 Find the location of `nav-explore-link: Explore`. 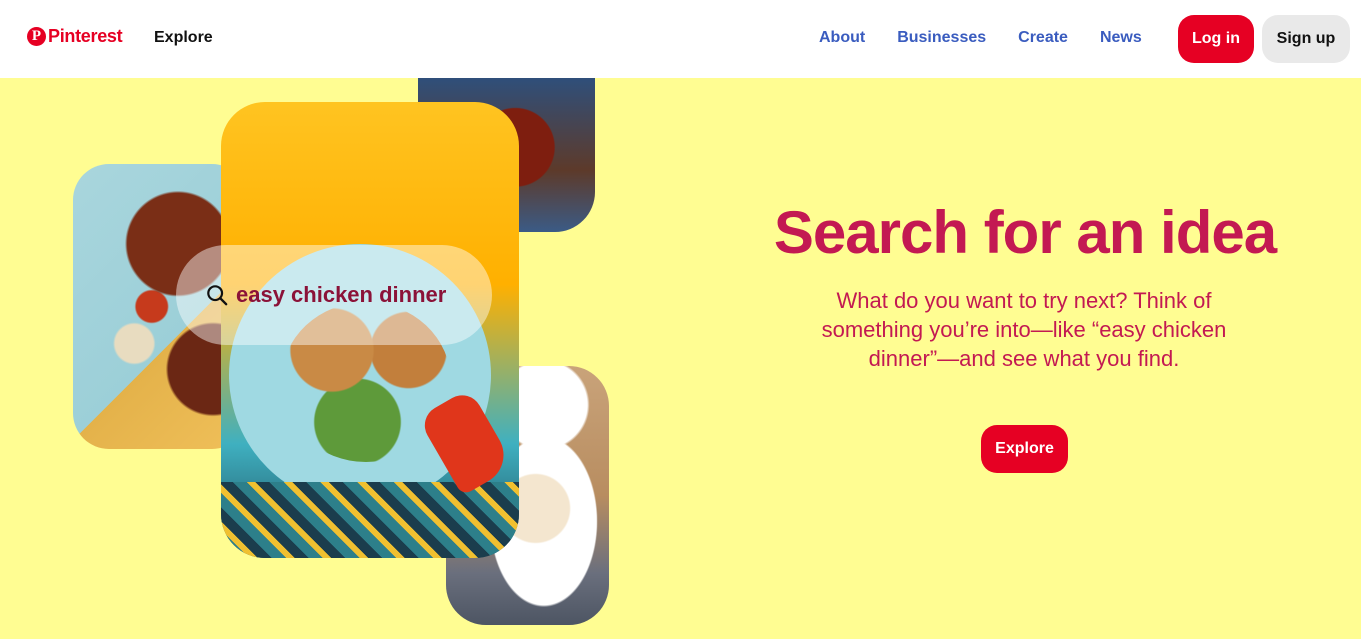

nav-explore-link: Explore is located at coordinates (183, 38).